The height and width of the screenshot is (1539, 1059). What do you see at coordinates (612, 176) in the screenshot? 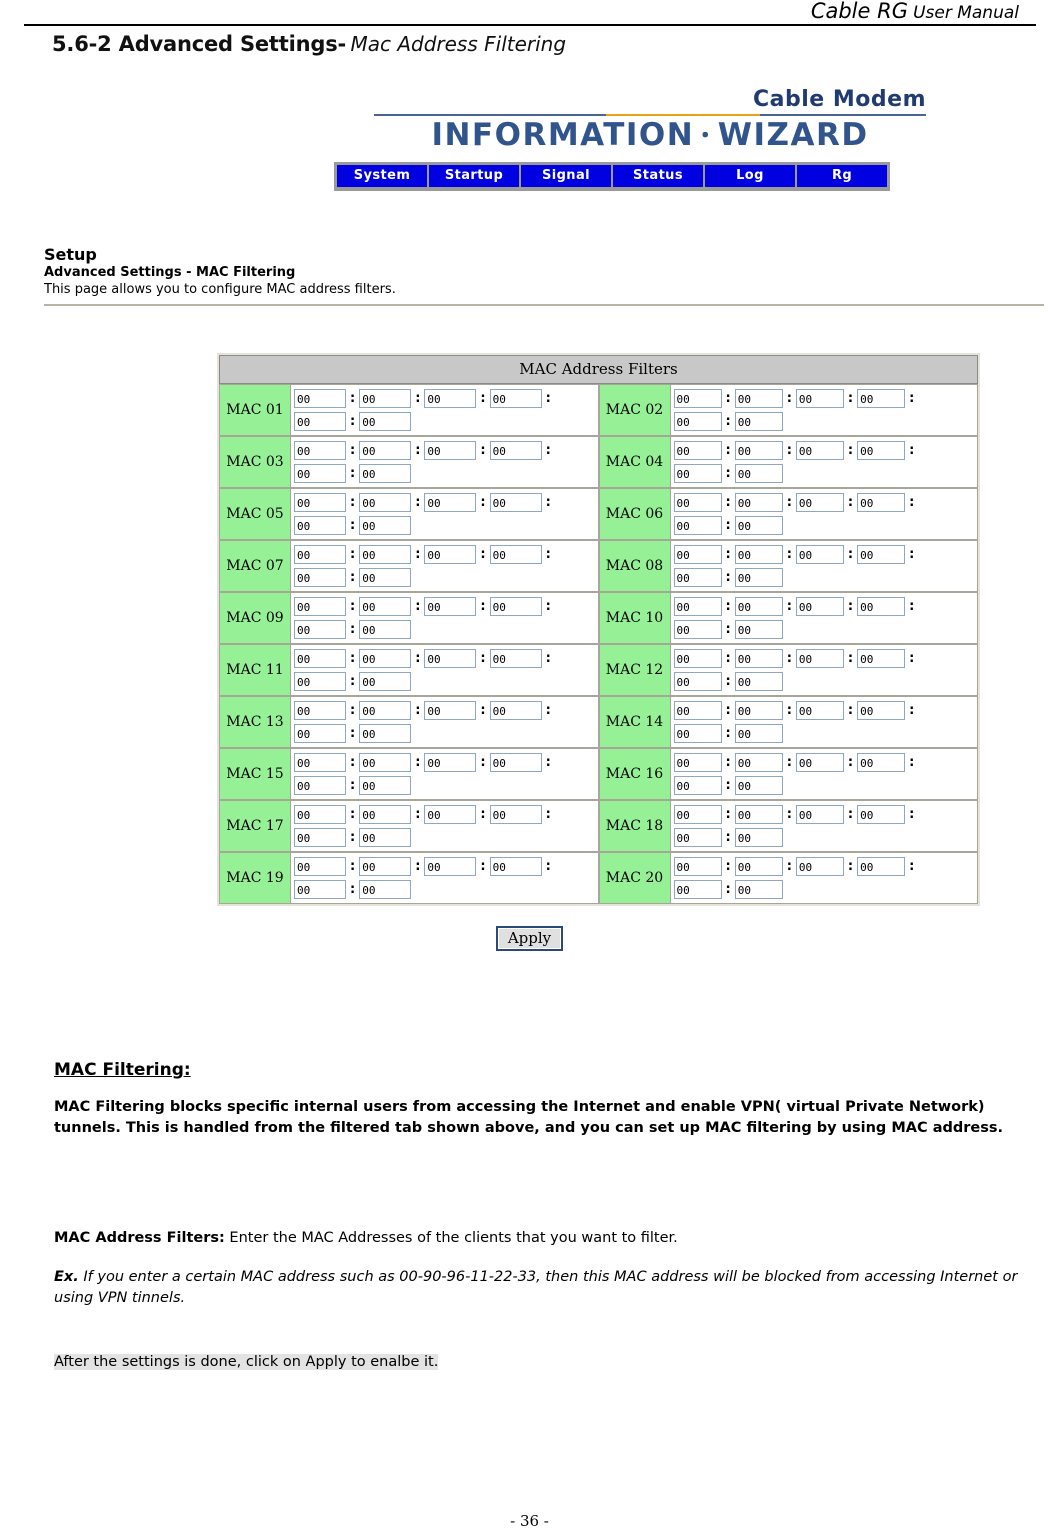
I see `navigation-tab-bar: System Startup Signal Status Log Rg` at bounding box center [612, 176].